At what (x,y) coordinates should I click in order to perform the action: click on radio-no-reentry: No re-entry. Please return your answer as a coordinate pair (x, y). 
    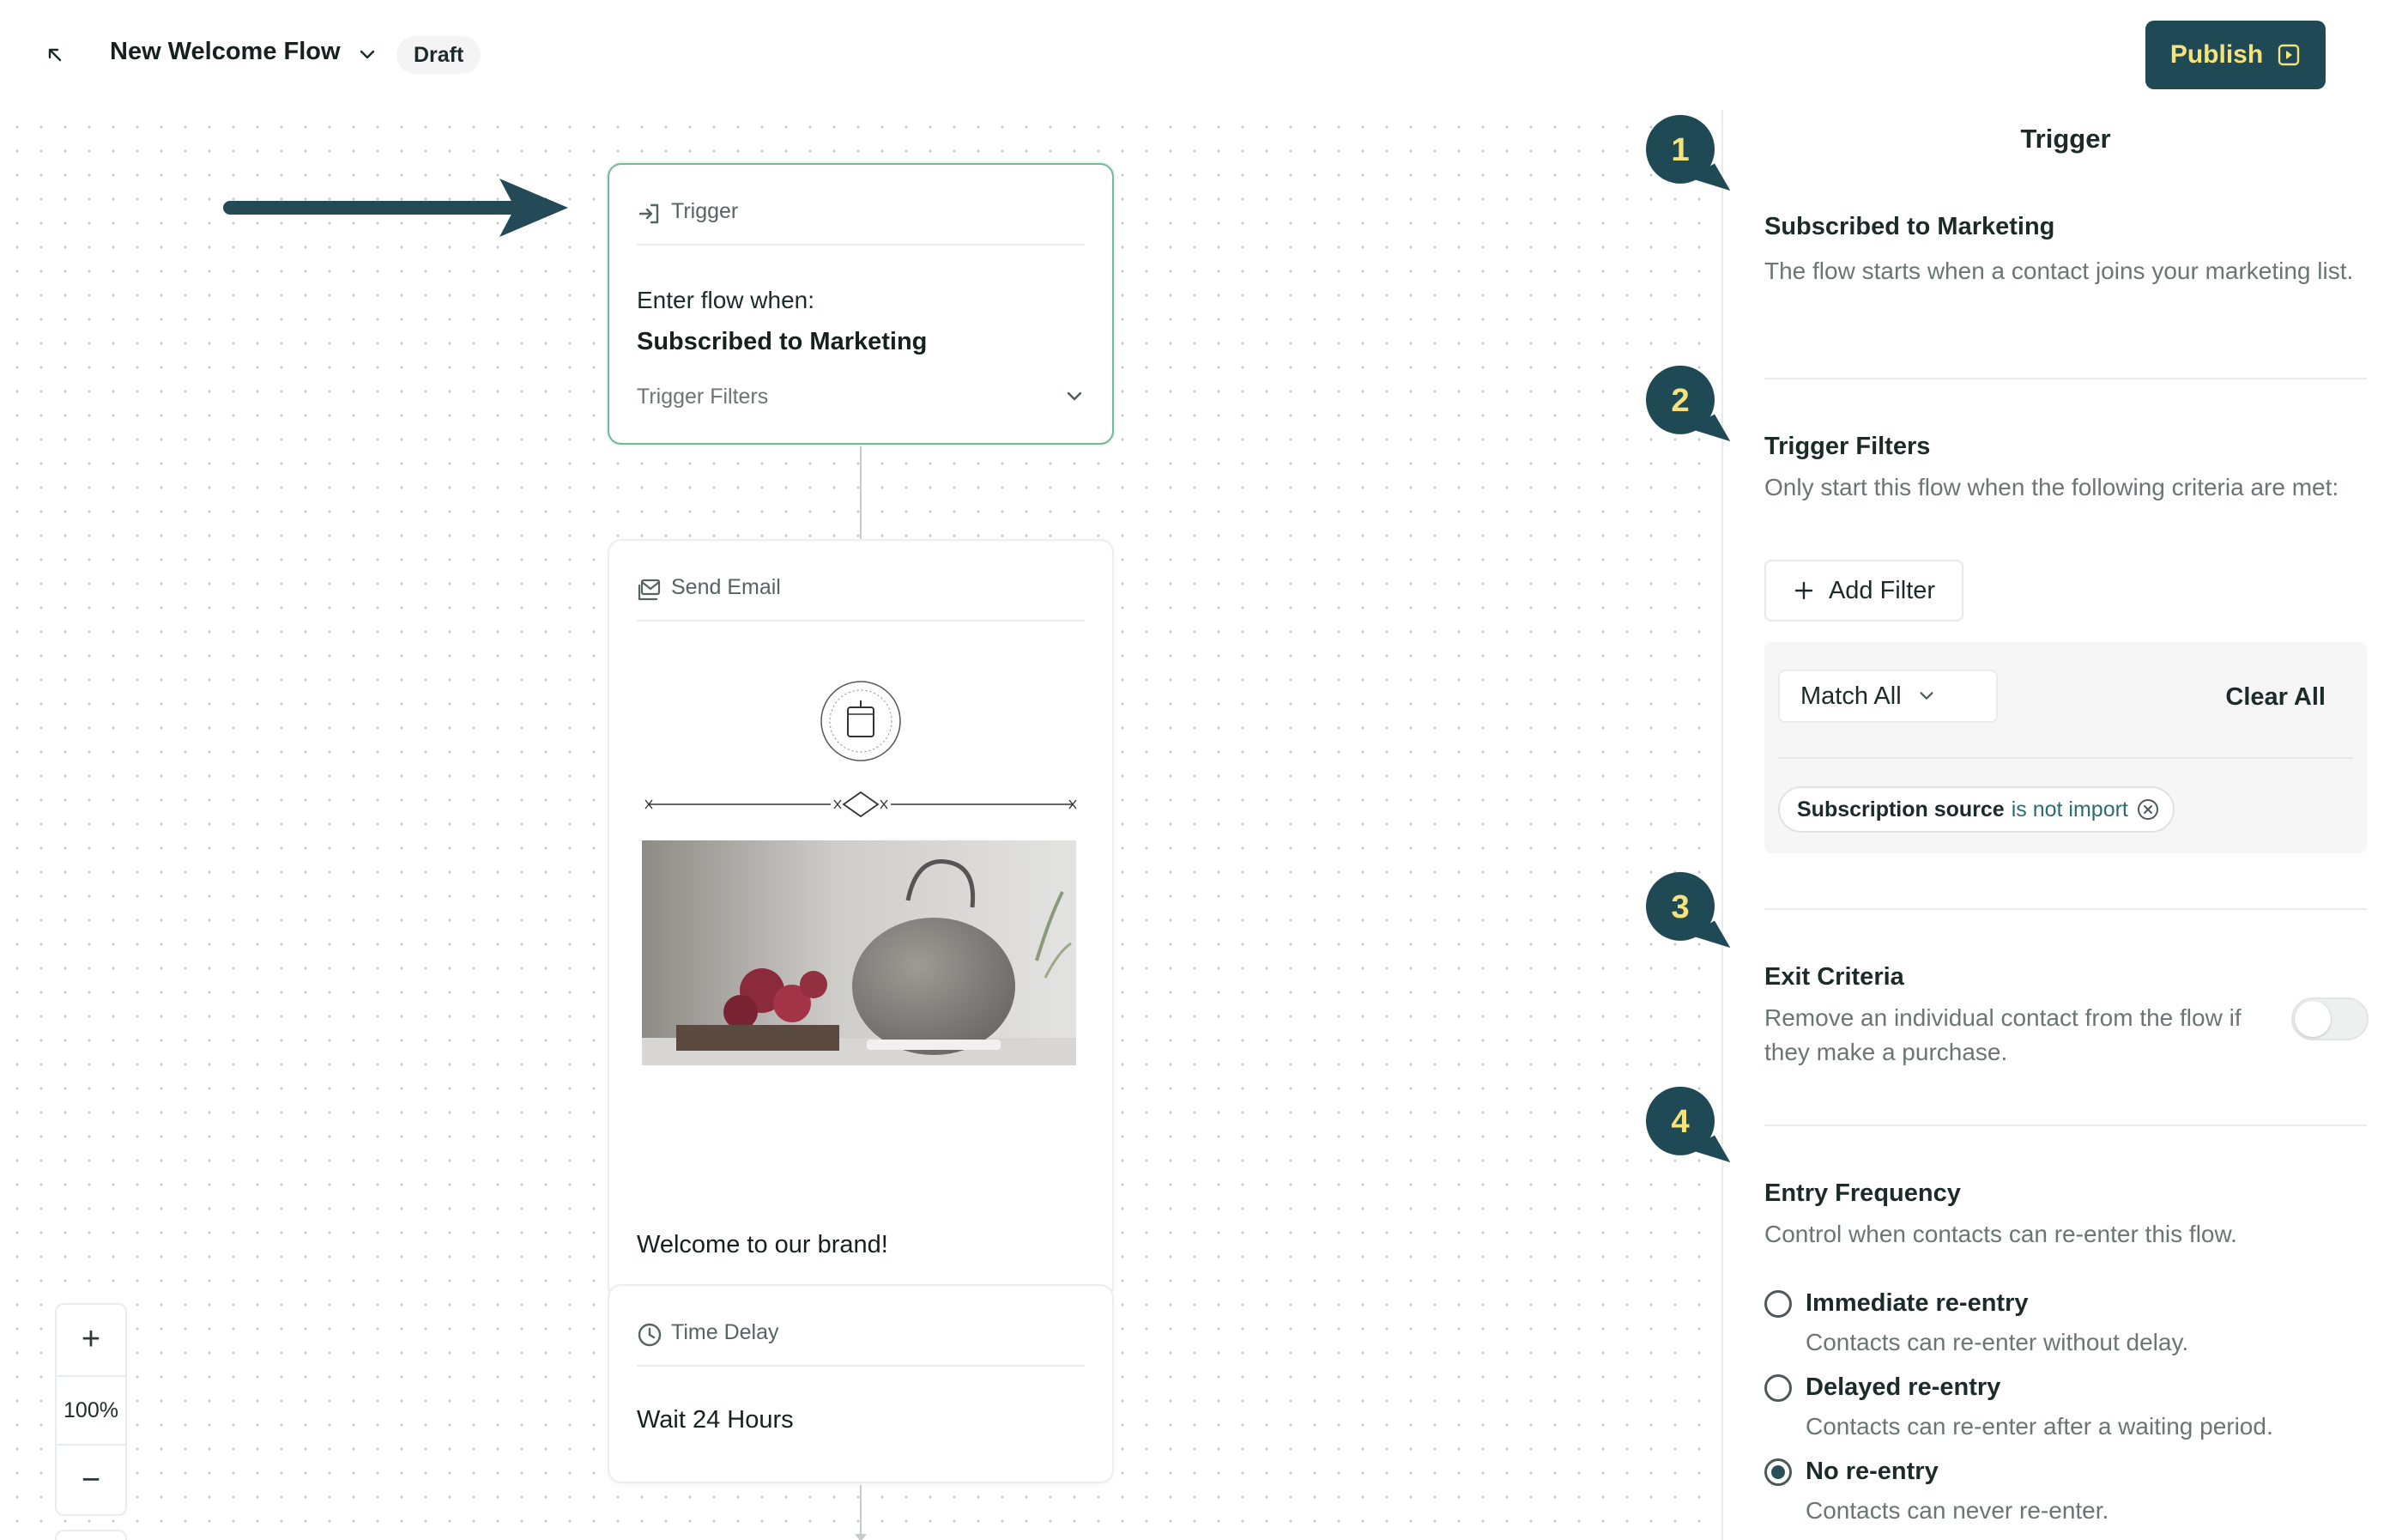
    Looking at the image, I should click on (1851, 1472).